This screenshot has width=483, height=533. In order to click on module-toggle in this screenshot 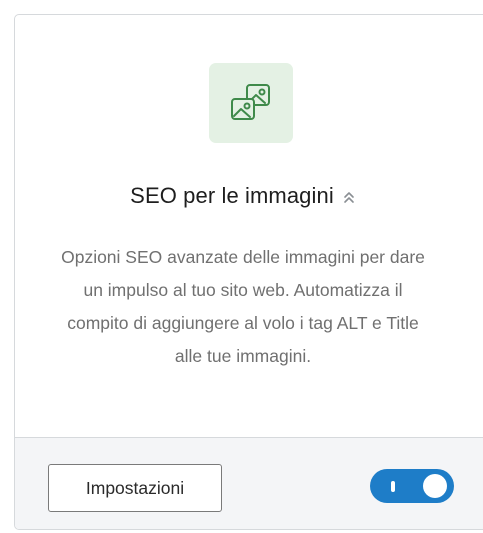, I will do `click(412, 486)`.